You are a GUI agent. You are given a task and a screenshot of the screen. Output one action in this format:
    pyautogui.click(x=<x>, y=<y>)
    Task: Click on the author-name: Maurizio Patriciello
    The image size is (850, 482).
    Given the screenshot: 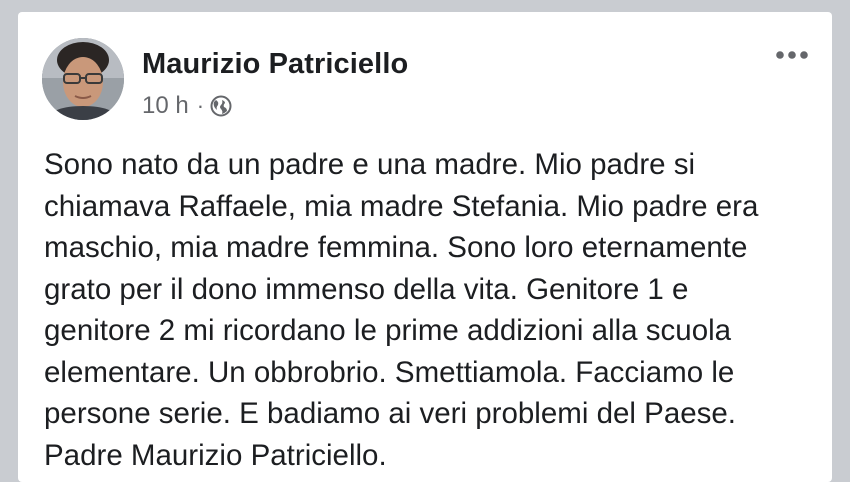 What is the action you would take?
    pyautogui.click(x=275, y=64)
    